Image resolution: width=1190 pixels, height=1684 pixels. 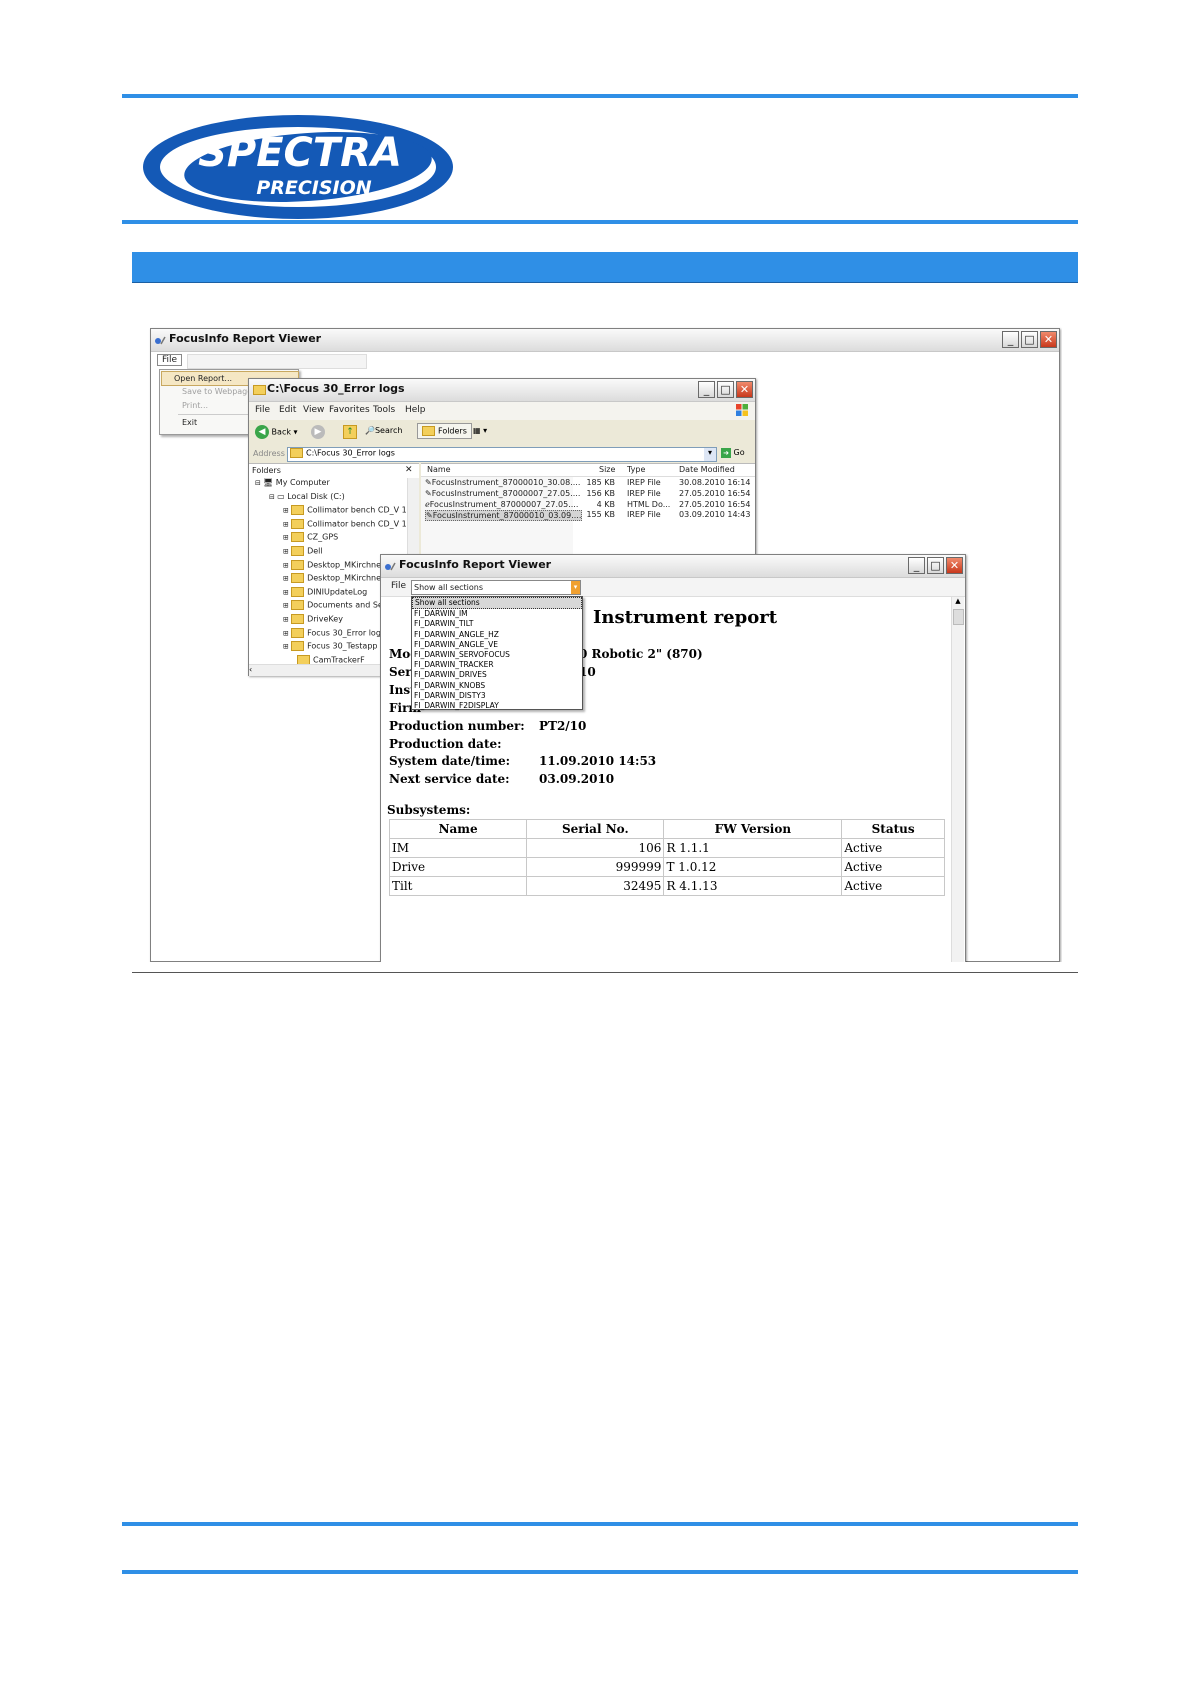 I want to click on tree-item: ⊞ Documents and Se, so click(x=333, y=605).